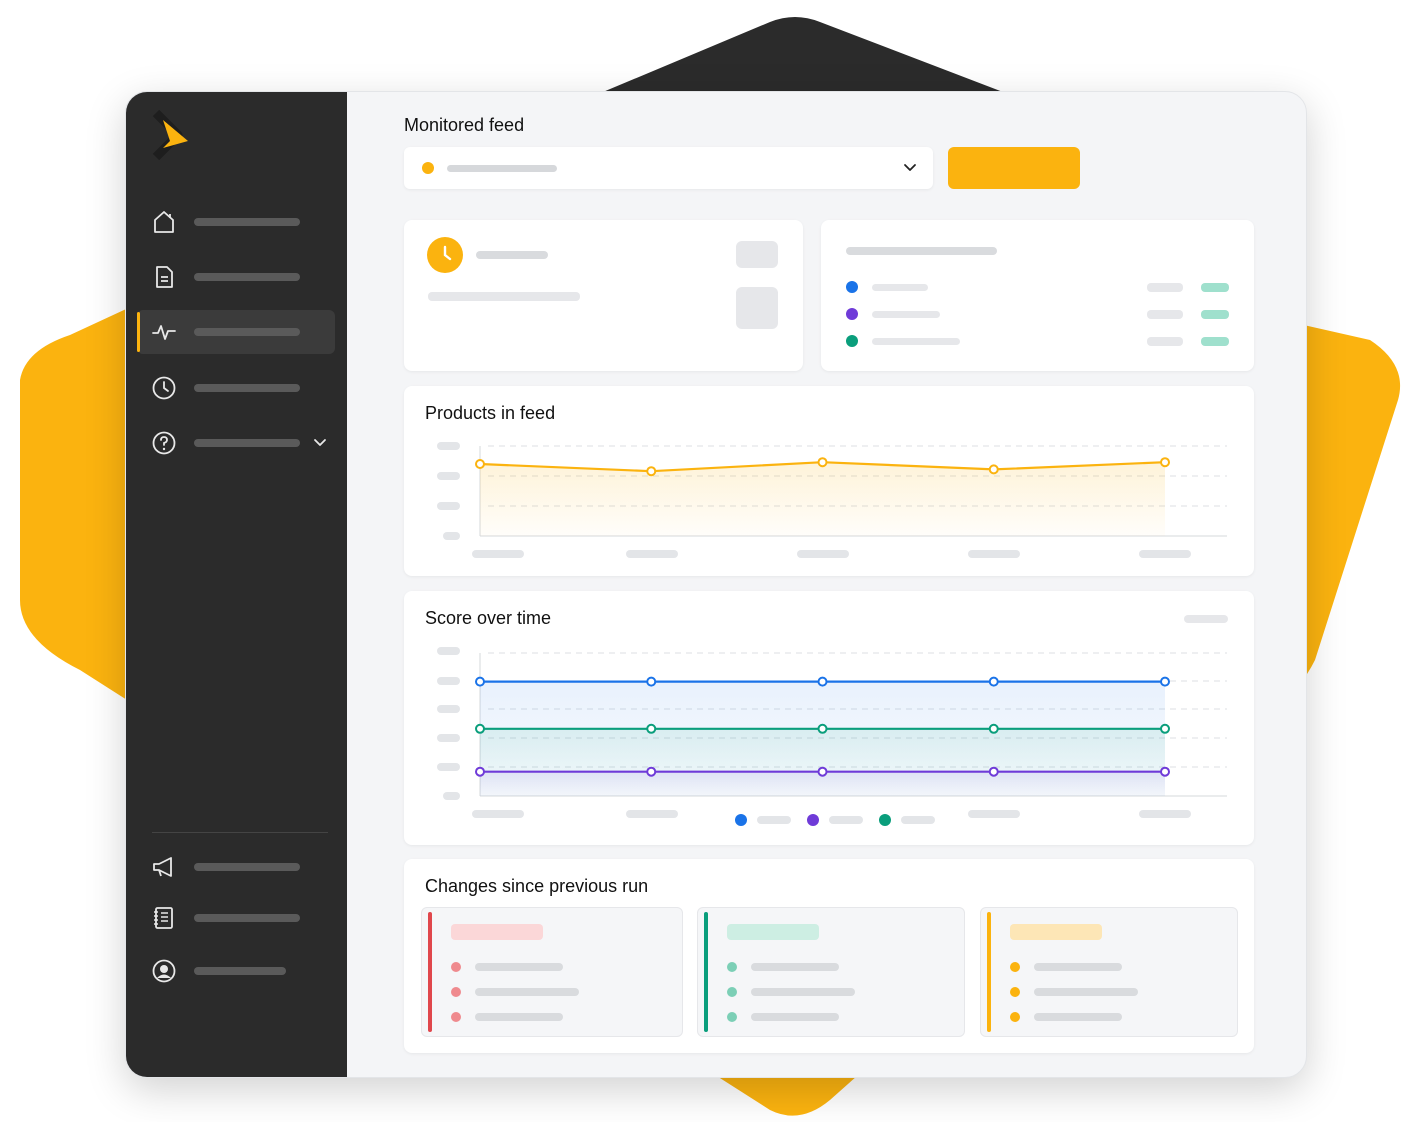 The height and width of the screenshot is (1122, 1402). I want to click on sidebar-item-documents, so click(236, 277).